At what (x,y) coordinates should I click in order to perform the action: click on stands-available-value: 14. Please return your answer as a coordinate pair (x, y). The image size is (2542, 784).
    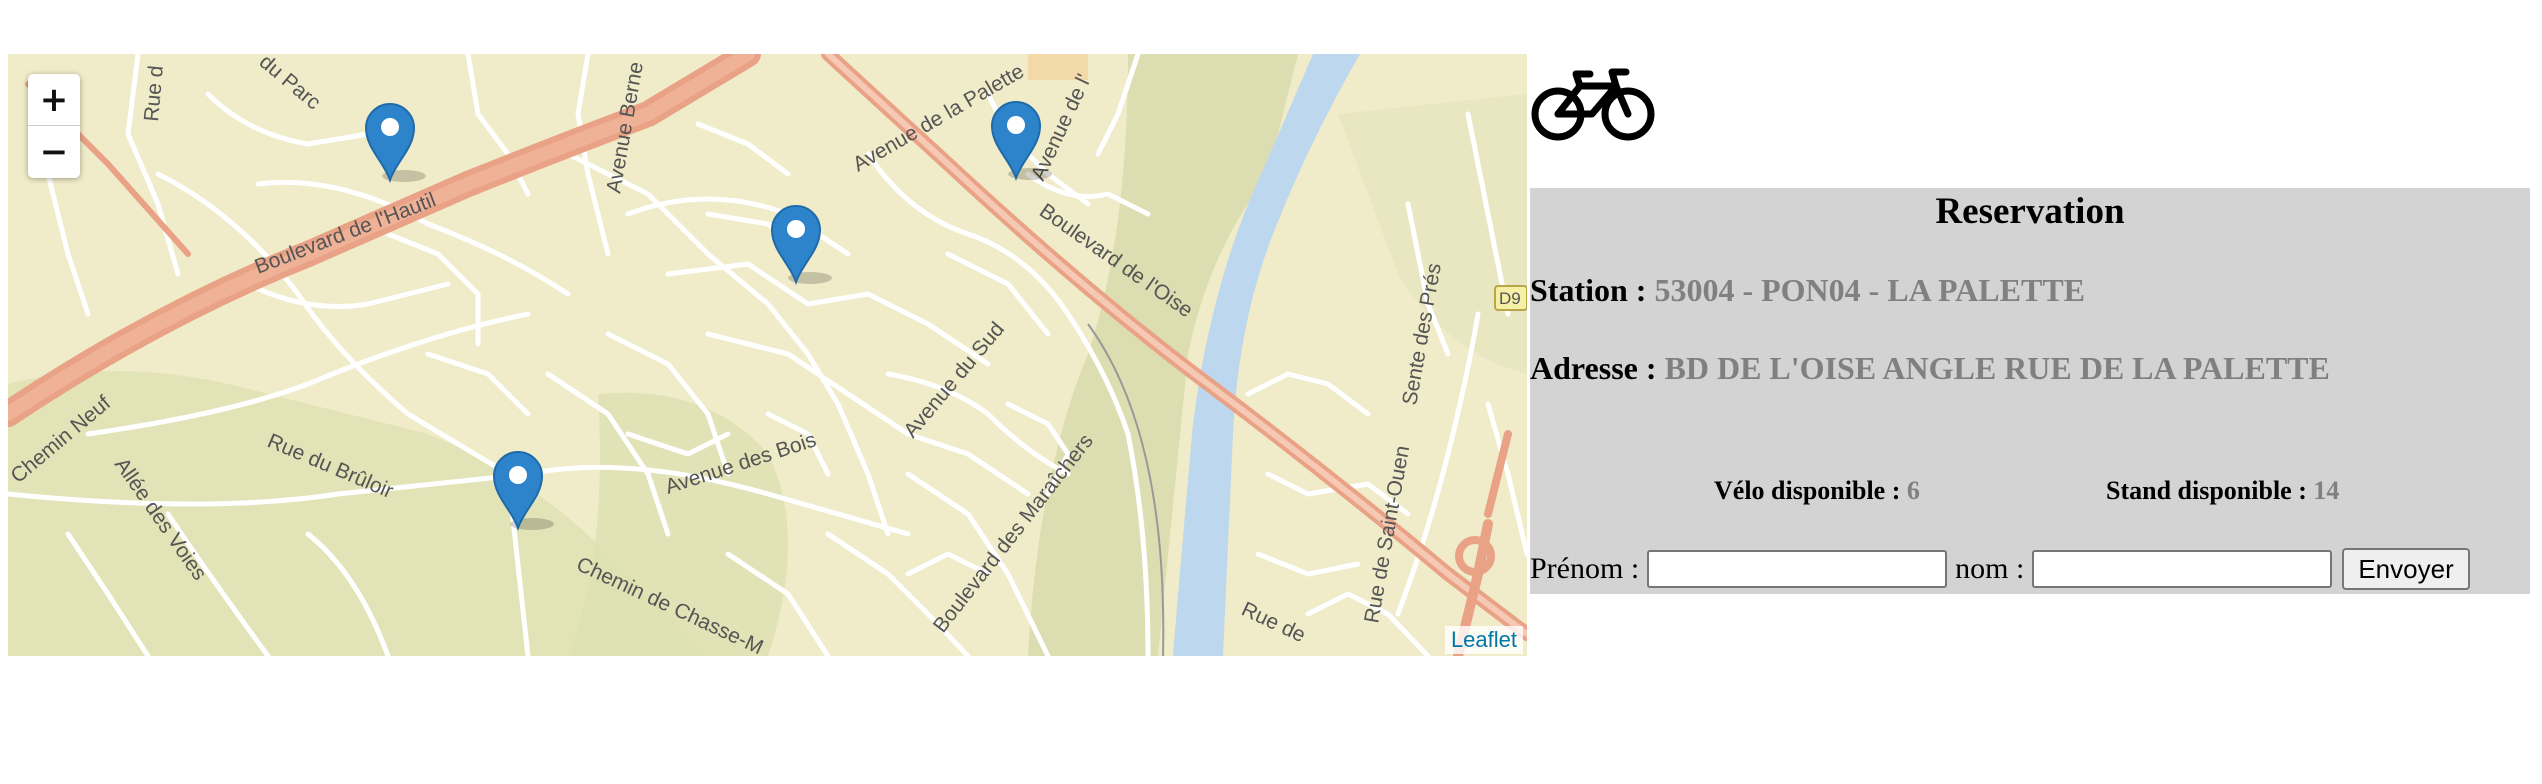
    Looking at the image, I should click on (2326, 490).